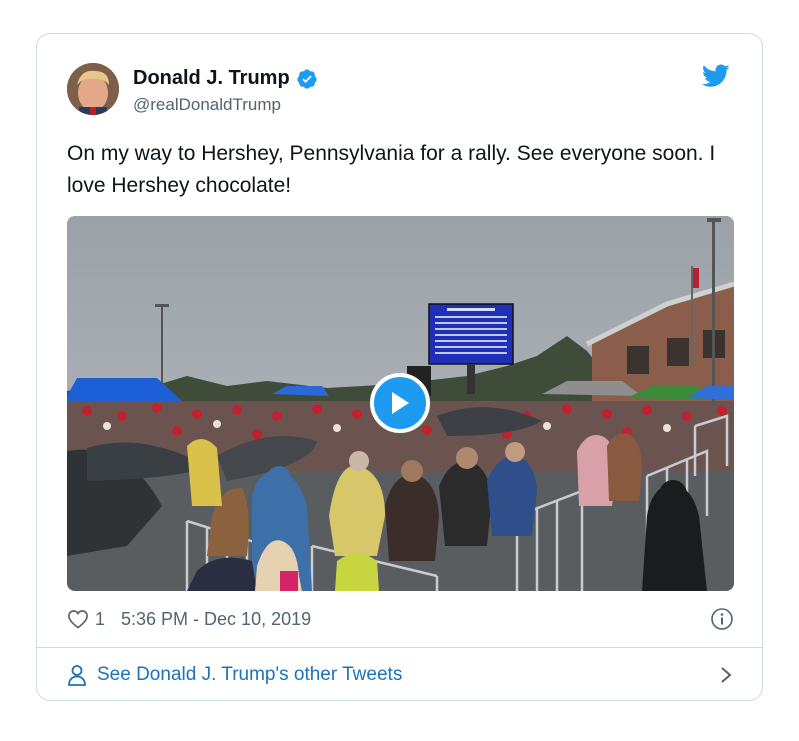  What do you see at coordinates (211, 78) in the screenshot?
I see `author-name: Donald J. Trump` at bounding box center [211, 78].